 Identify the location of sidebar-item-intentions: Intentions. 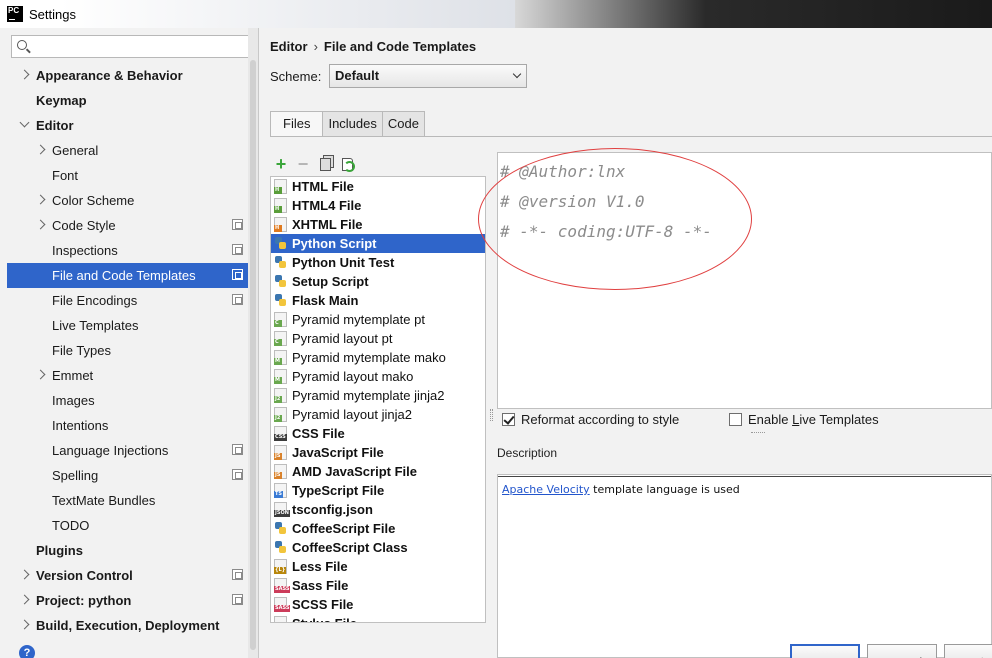
(132, 425).